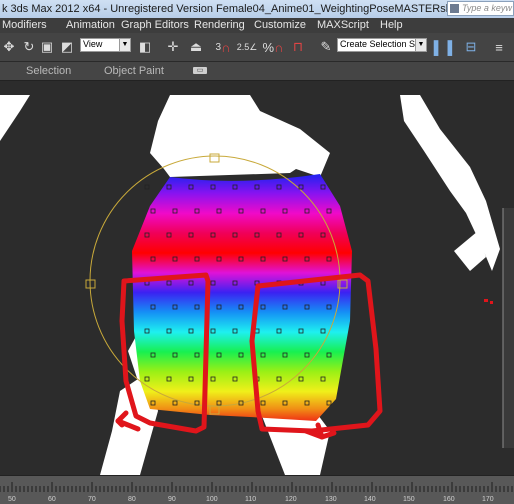 The image size is (514, 504). What do you see at coordinates (29, 47) in the screenshot?
I see `select-rotate-icon: ↻` at bounding box center [29, 47].